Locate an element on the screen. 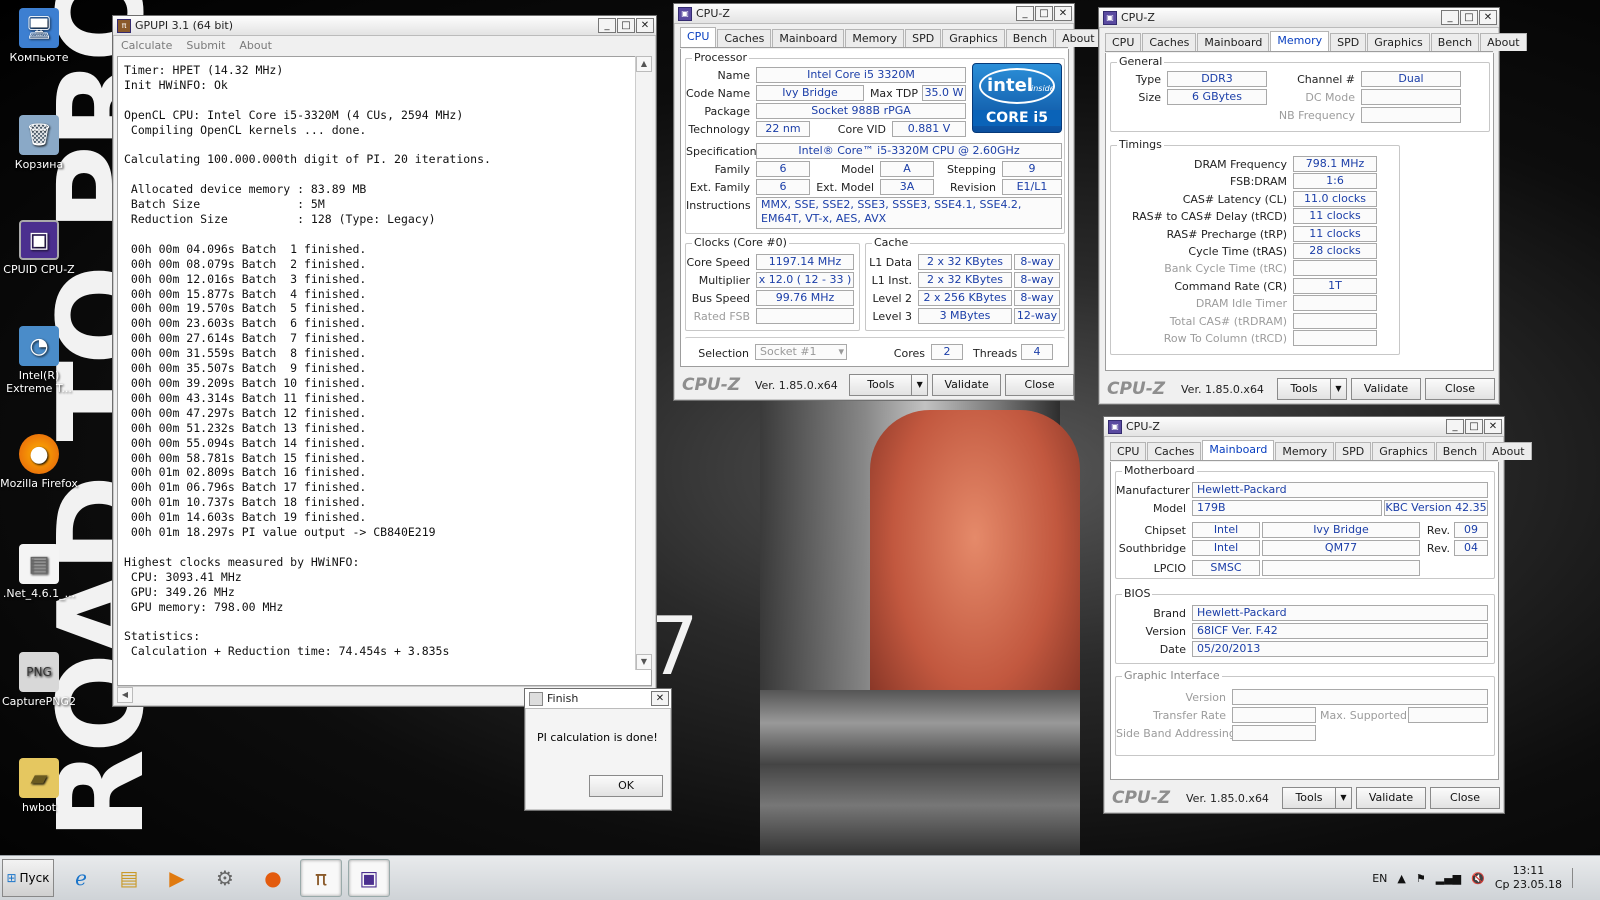 This screenshot has height=900, width=1600. show-desktop-button is located at coordinates (1579, 878).